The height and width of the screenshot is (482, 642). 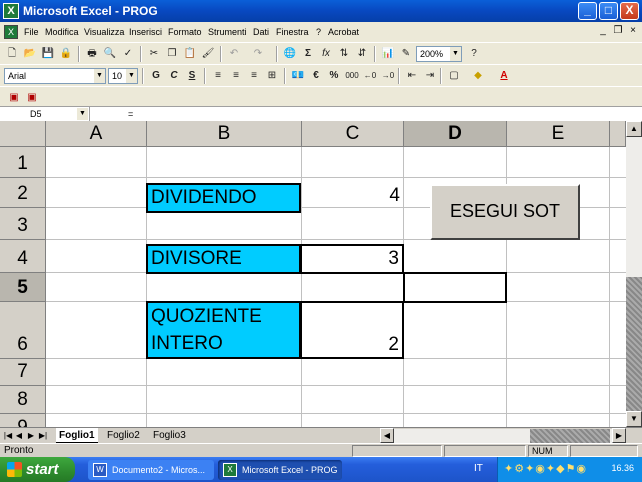 What do you see at coordinates (439, 54) in the screenshot?
I see `zoom-select: 200% ▼` at bounding box center [439, 54].